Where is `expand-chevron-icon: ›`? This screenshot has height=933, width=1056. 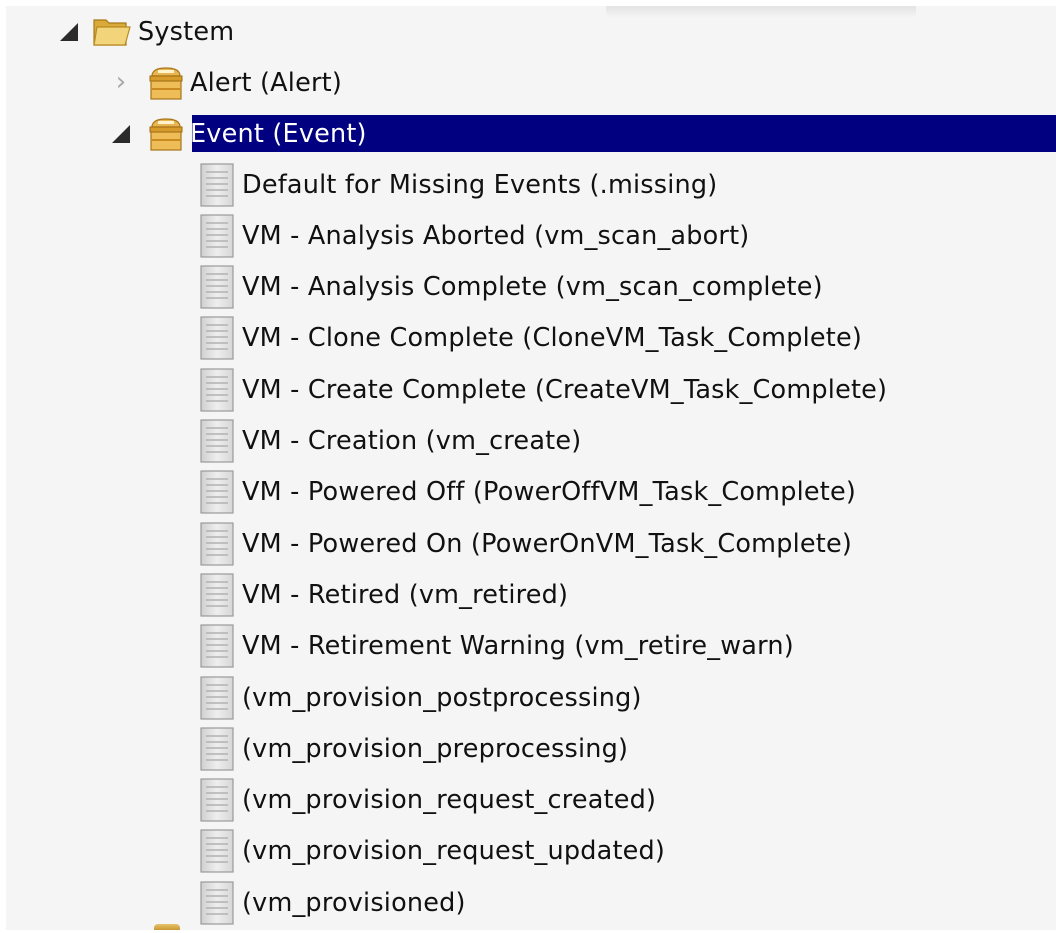 expand-chevron-icon: › is located at coordinates (121, 82).